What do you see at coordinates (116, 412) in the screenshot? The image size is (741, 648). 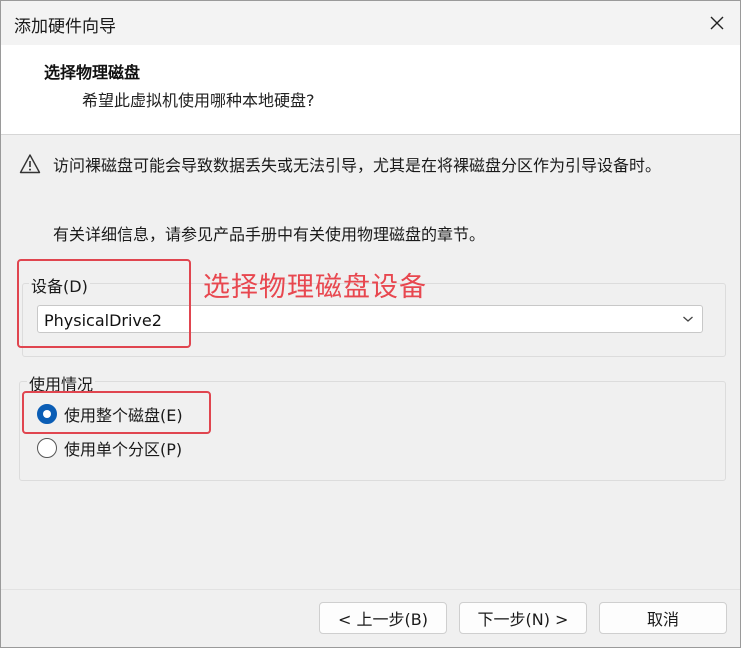 I see `annotation-box-entire-disk` at bounding box center [116, 412].